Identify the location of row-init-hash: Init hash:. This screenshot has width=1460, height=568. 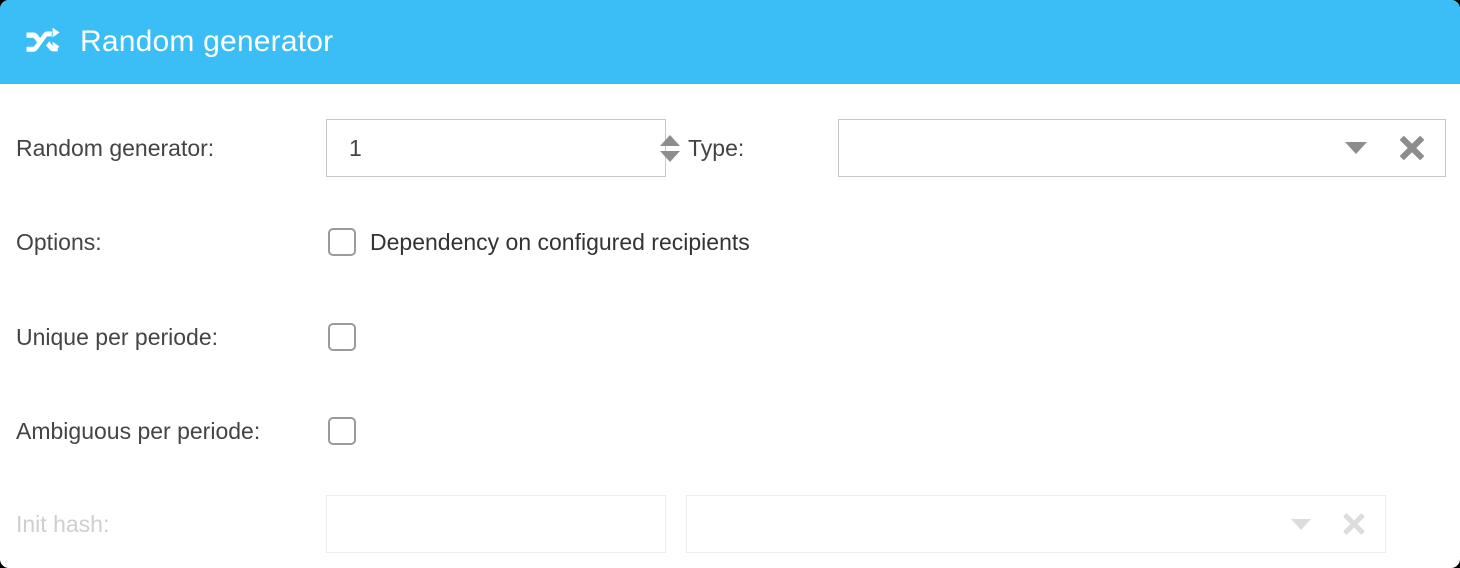
(730, 524).